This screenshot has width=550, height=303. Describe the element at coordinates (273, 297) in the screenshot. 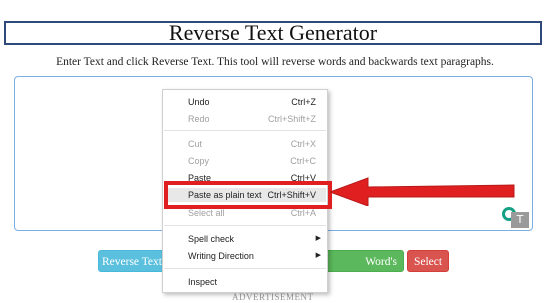

I see `advertisement-label: ADVERTISEMENT` at that location.